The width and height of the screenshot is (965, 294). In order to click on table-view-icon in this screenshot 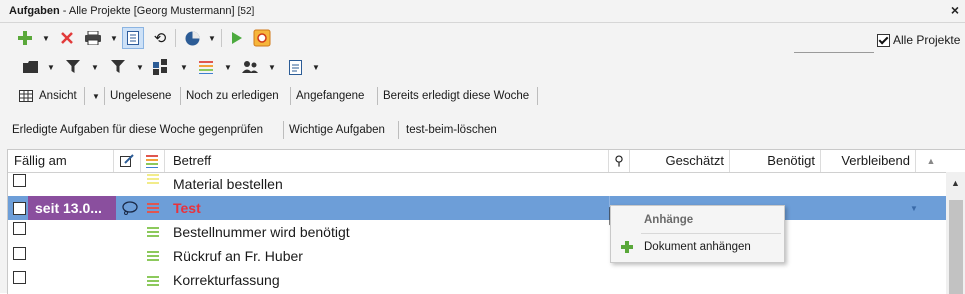, I will do `click(26, 96)`.